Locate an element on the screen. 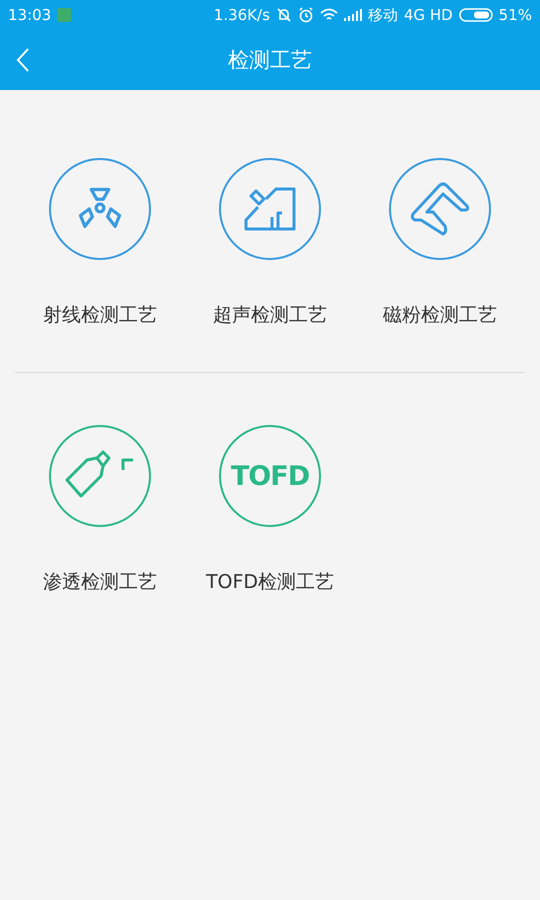  network-type: 4G HD is located at coordinates (428, 15).